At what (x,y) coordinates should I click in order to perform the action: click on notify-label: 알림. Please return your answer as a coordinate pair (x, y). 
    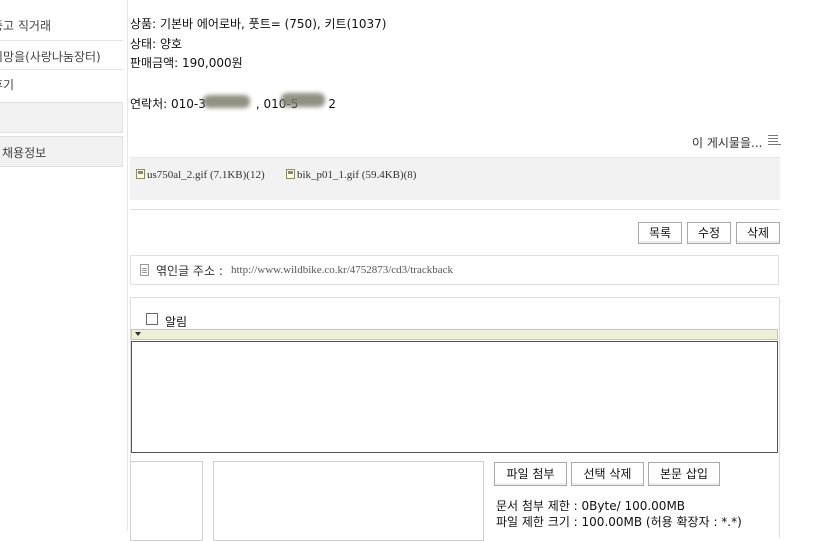
    Looking at the image, I should click on (176, 322).